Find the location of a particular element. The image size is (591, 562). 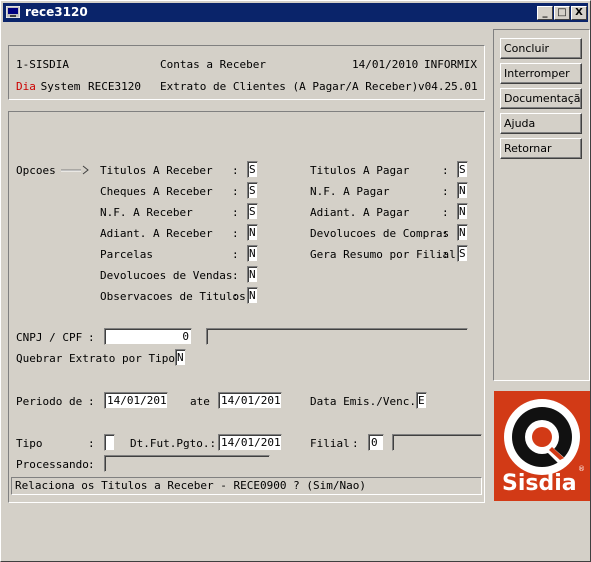

interromper-button: Interromper is located at coordinates (541, 73).